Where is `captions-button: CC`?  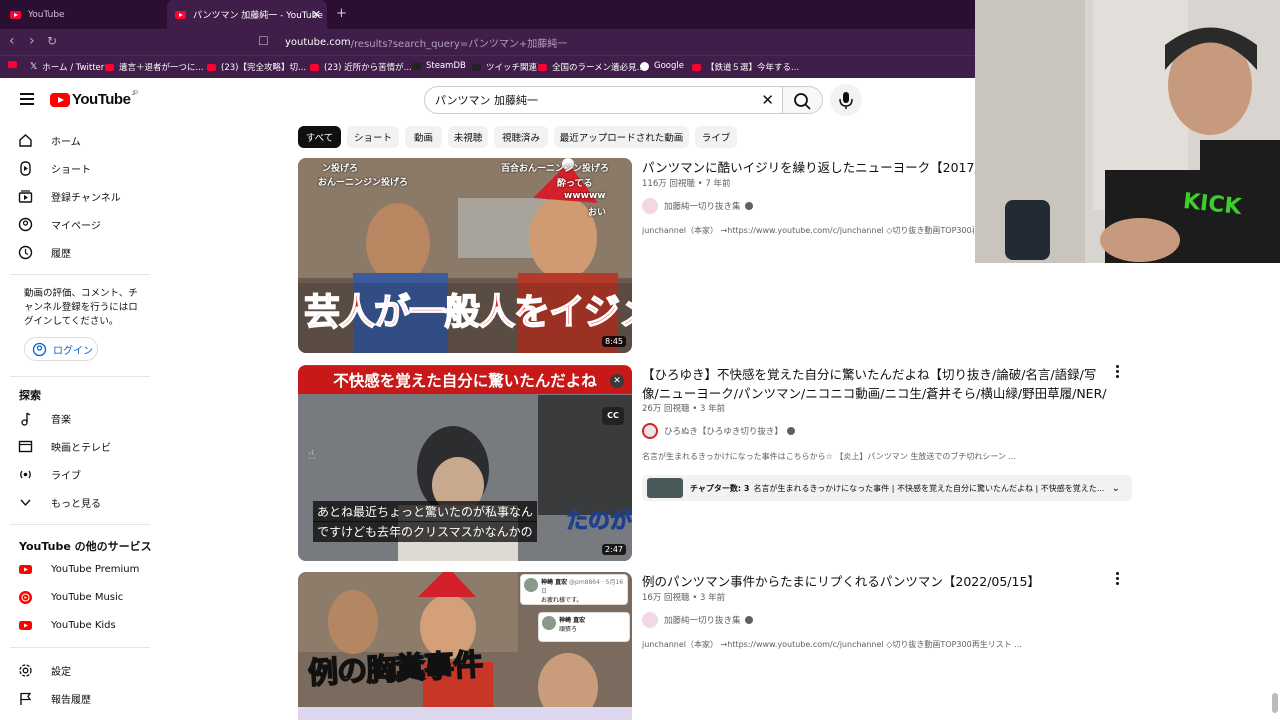
captions-button: CC is located at coordinates (613, 416).